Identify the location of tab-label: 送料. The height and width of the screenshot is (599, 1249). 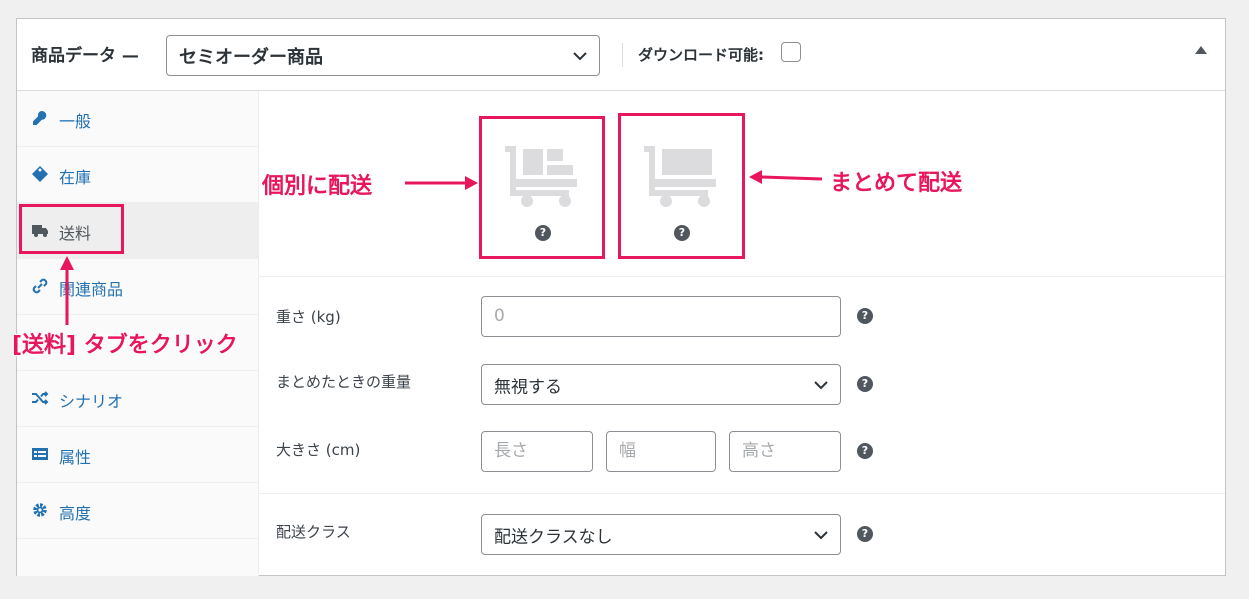
(75, 233).